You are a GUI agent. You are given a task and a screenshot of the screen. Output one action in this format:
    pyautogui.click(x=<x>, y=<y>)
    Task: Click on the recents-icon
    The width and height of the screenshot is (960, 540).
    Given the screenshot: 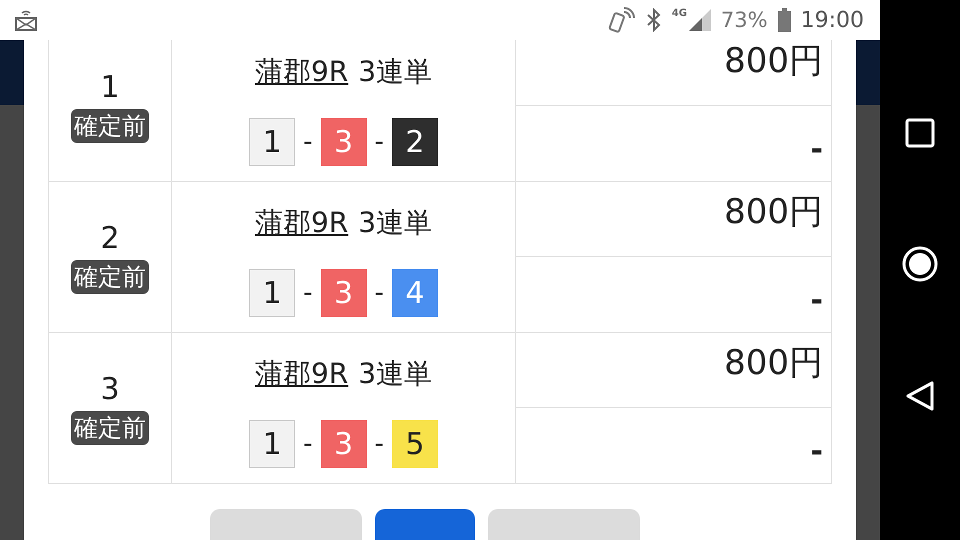 What is the action you would take?
    pyautogui.click(x=920, y=133)
    